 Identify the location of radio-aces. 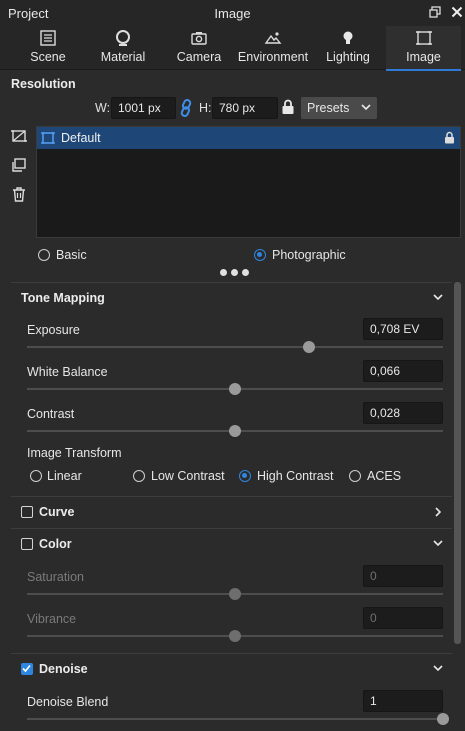
(355, 476).